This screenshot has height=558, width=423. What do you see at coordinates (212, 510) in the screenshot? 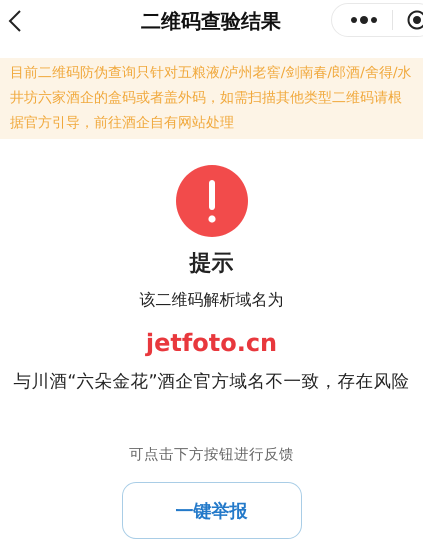
I see `report-button: 一键举报` at bounding box center [212, 510].